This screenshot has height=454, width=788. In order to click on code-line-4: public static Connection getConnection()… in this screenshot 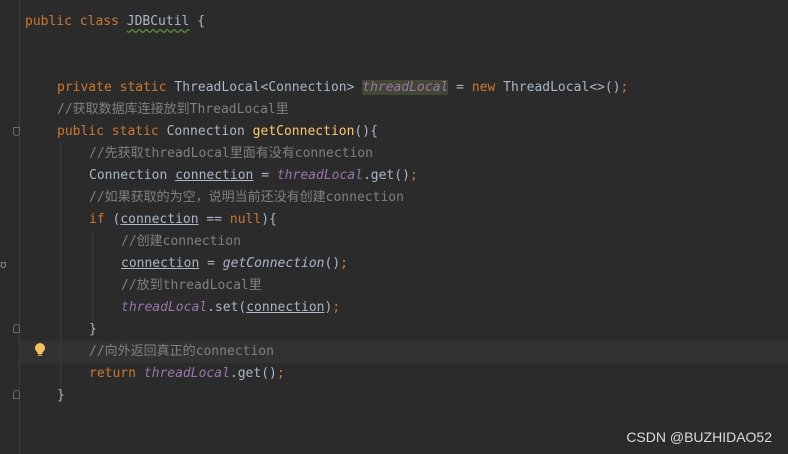, I will do `click(217, 132)`.